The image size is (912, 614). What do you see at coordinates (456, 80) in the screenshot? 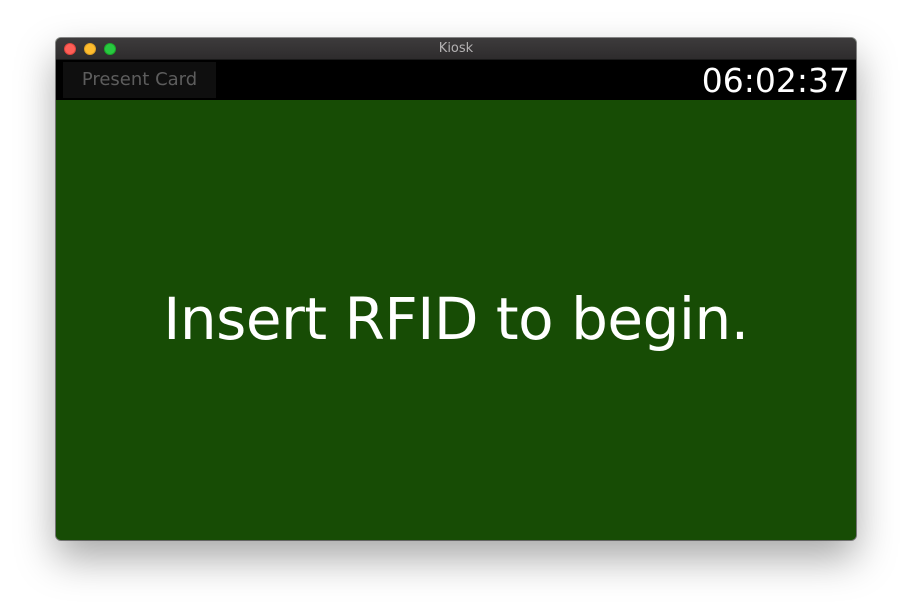
I see `top-bar: Present Card 06:02:37` at bounding box center [456, 80].